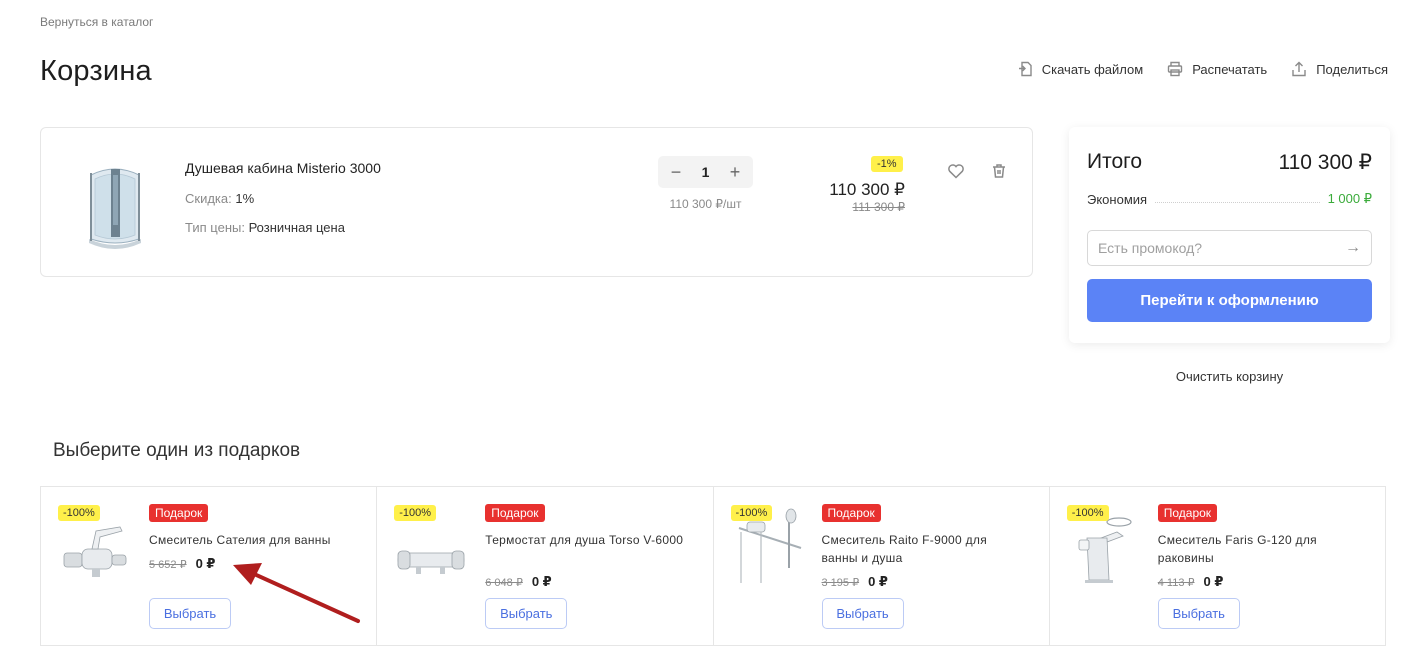  What do you see at coordinates (283, 168) in the screenshot?
I see `product-name: Душевая кабина Misterio 3000` at bounding box center [283, 168].